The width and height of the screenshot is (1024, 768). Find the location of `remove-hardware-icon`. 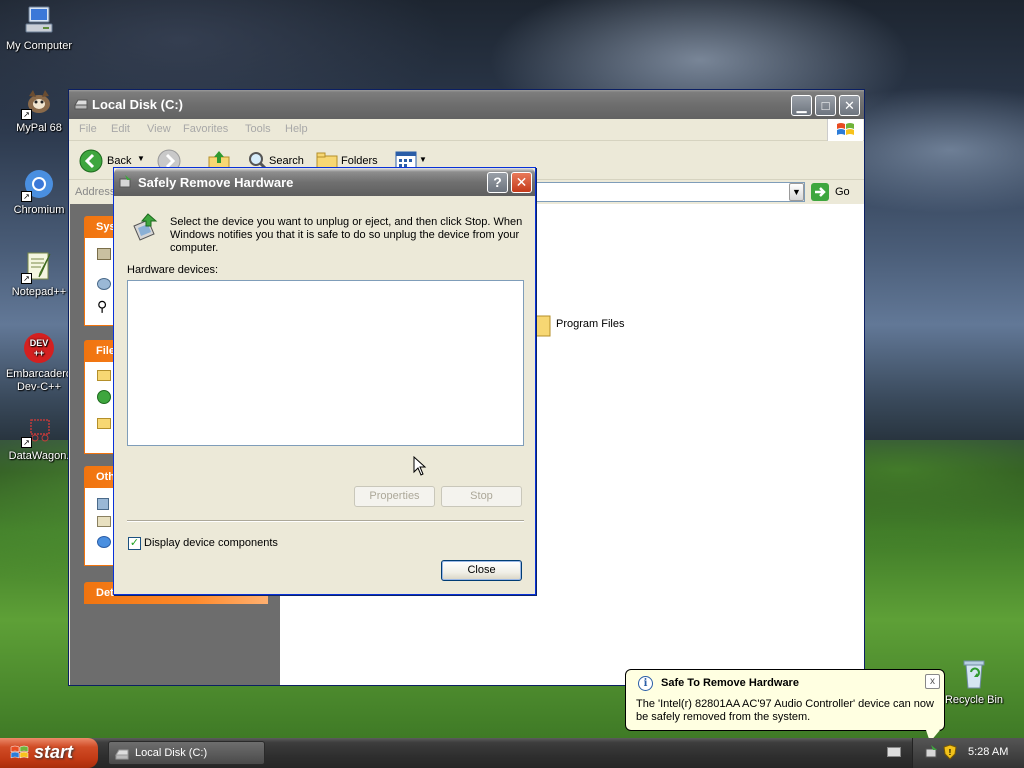

remove-hardware-icon is located at coordinates (145, 228).